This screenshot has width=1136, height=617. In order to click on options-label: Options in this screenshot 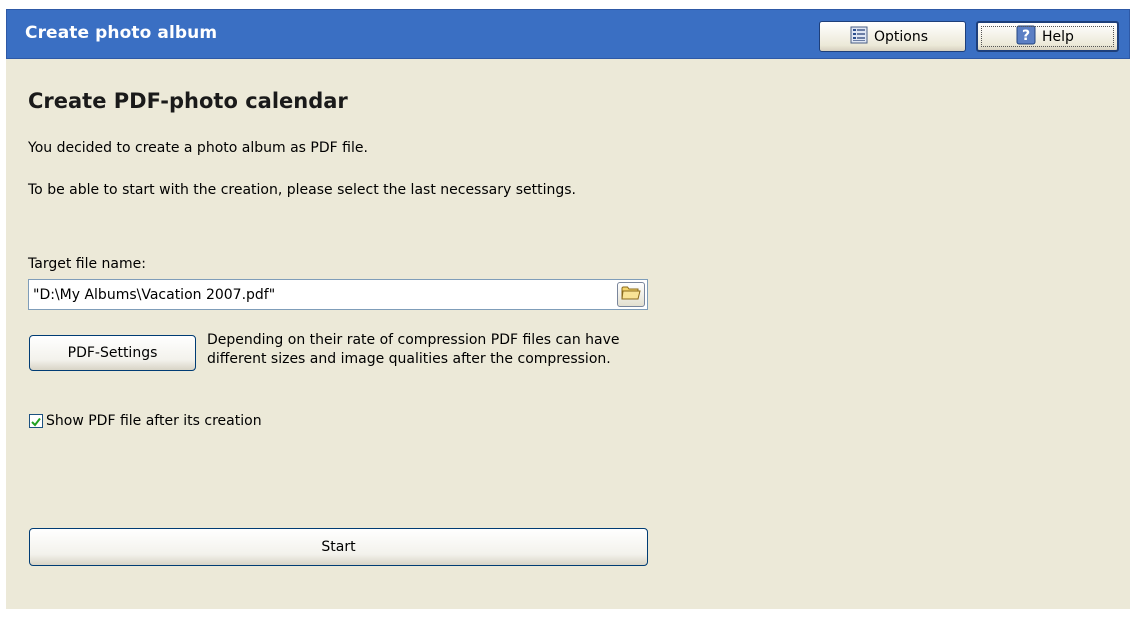, I will do `click(901, 36)`.